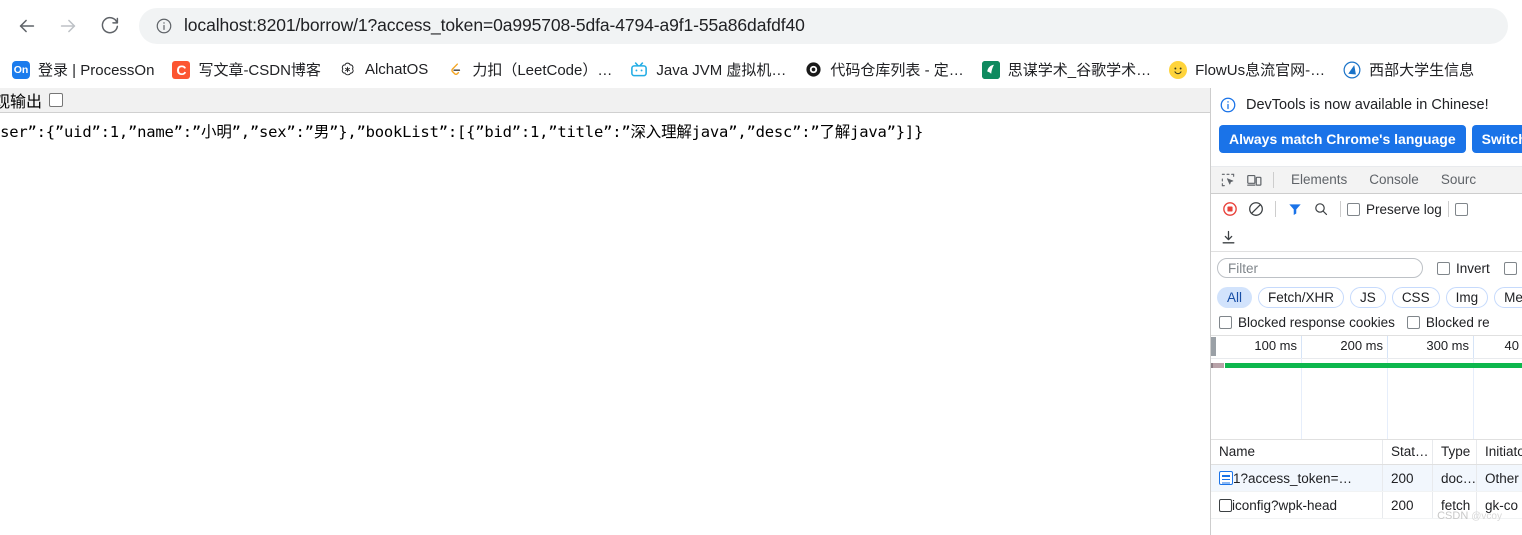 Image resolution: width=1522 pixels, height=535 pixels. What do you see at coordinates (455, 69) in the screenshot?
I see `leetcode-favicon` at bounding box center [455, 69].